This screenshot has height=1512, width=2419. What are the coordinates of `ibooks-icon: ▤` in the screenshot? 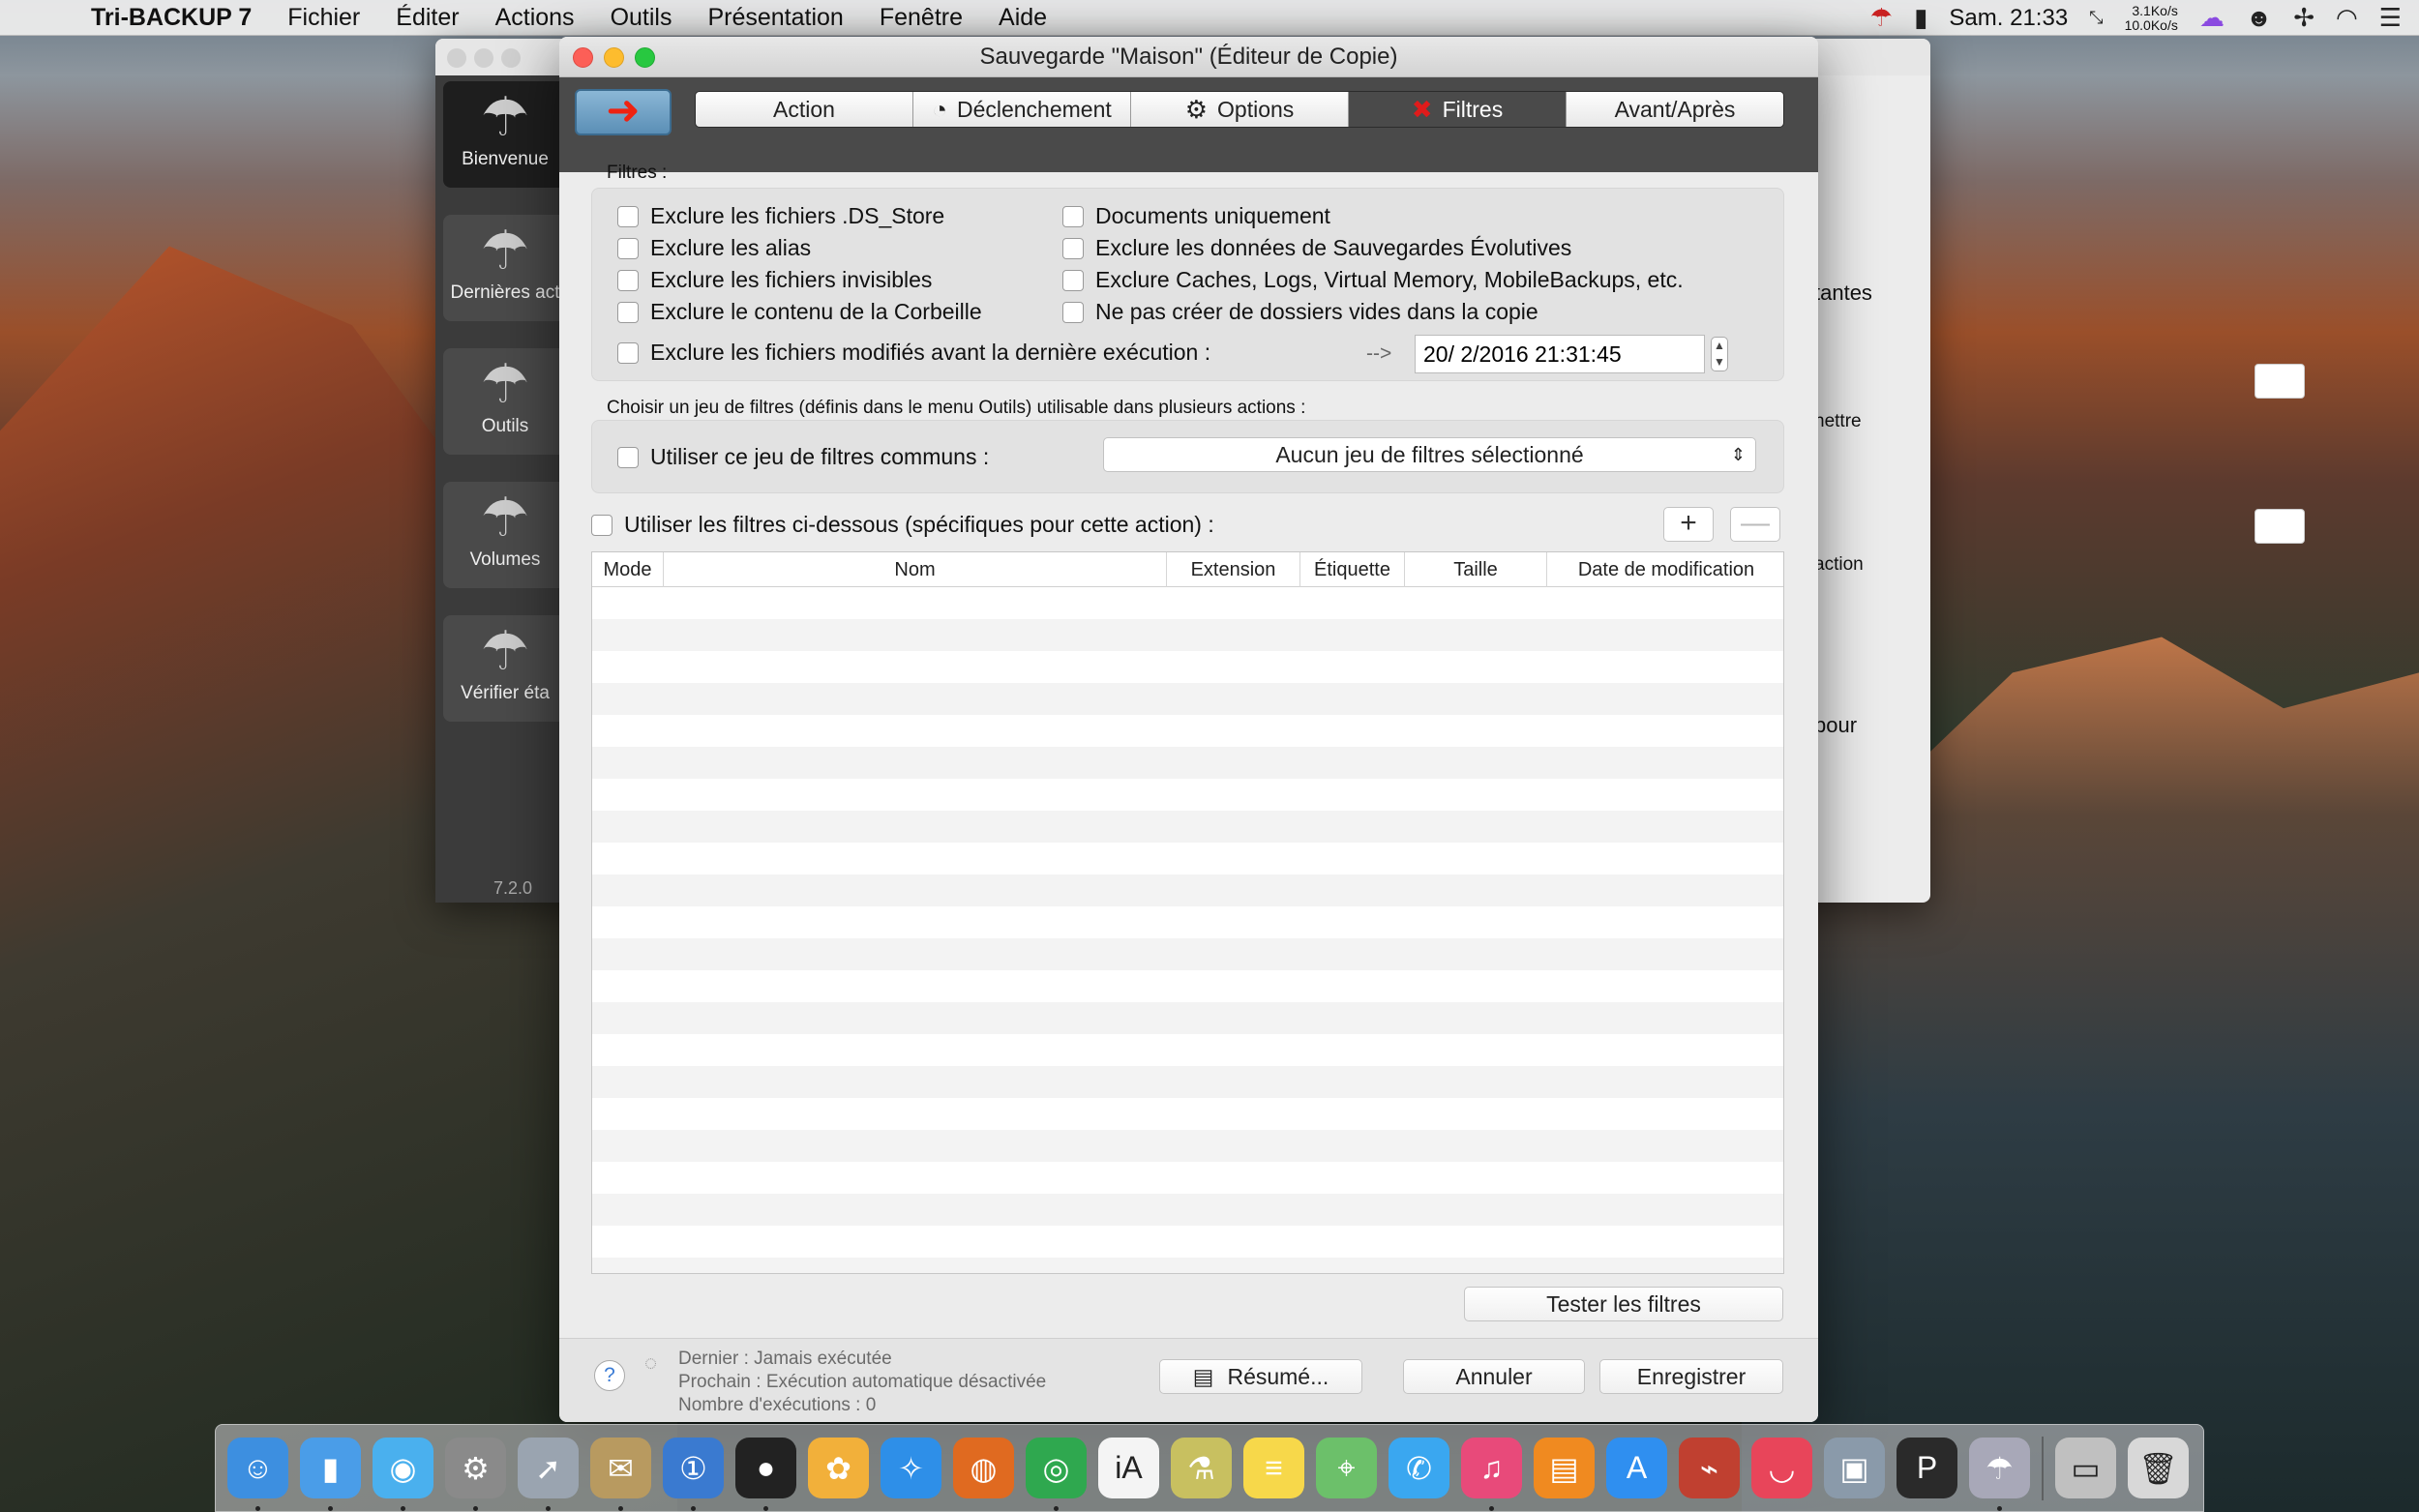 It's located at (1564, 1468).